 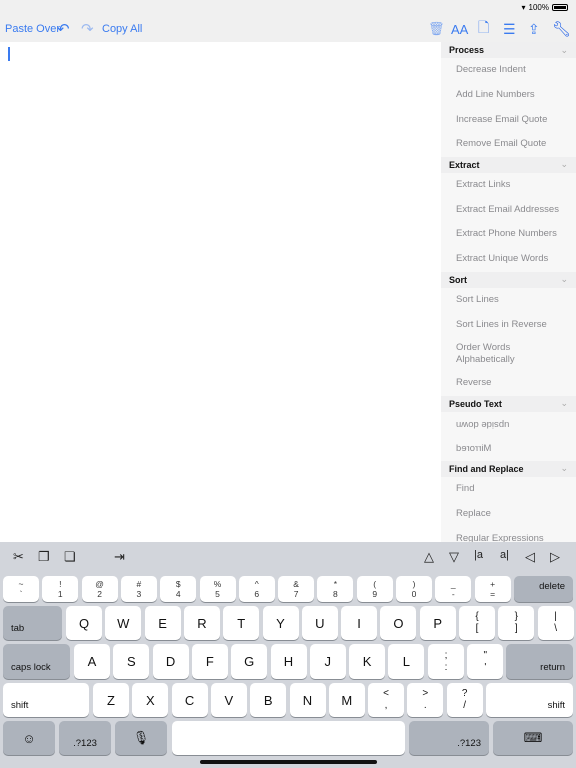 I want to click on wrench-icon: 🔧︎, so click(x=561, y=29).